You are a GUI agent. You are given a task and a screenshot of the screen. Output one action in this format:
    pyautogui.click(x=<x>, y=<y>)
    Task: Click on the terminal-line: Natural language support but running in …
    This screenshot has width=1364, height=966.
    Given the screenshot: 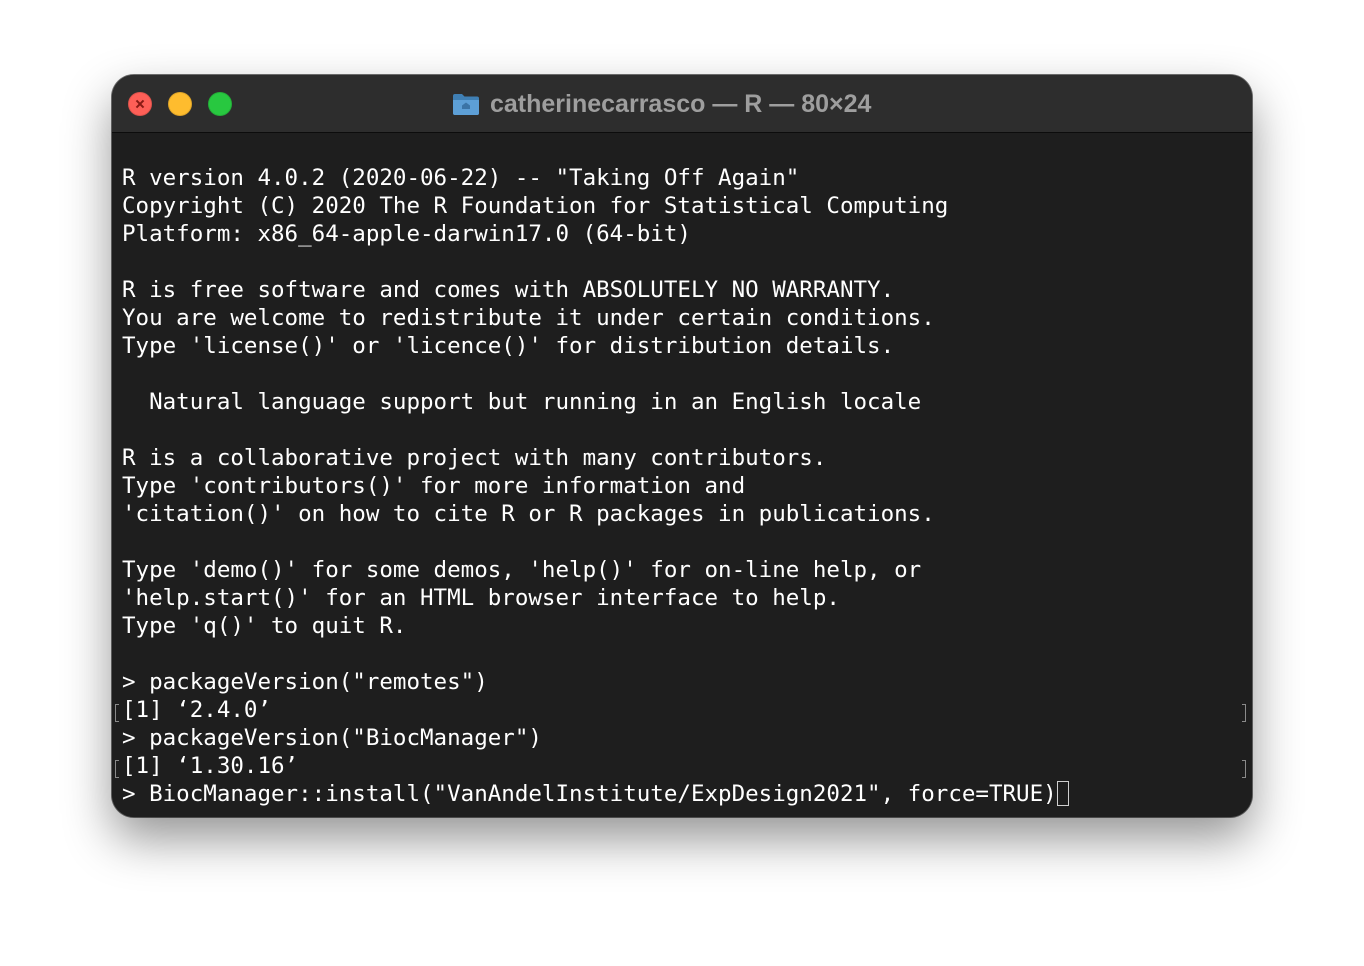 What is the action you would take?
    pyautogui.click(x=522, y=402)
    